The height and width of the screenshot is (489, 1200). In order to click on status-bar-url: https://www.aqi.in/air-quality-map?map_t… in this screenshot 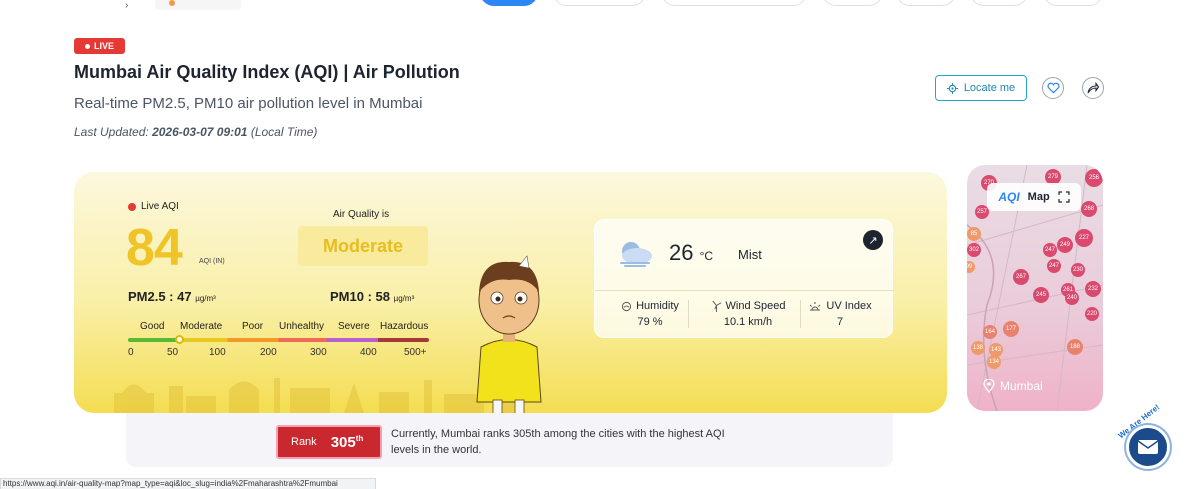, I will do `click(188, 483)`.